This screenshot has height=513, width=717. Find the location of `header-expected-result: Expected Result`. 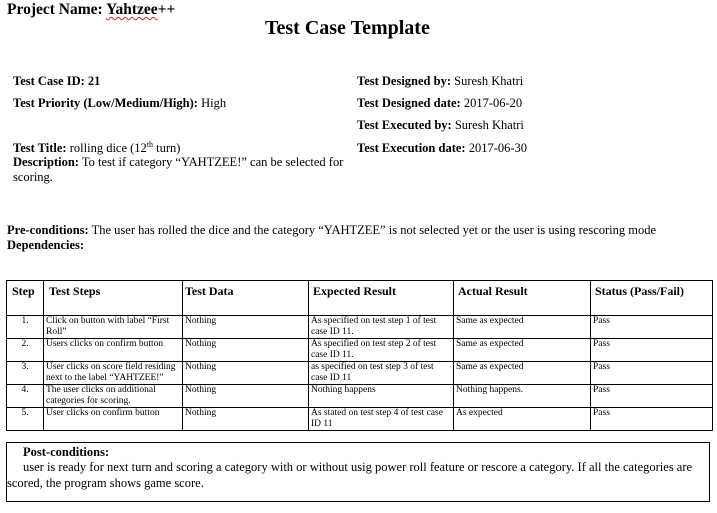

header-expected-result: Expected Result is located at coordinates (381, 298).